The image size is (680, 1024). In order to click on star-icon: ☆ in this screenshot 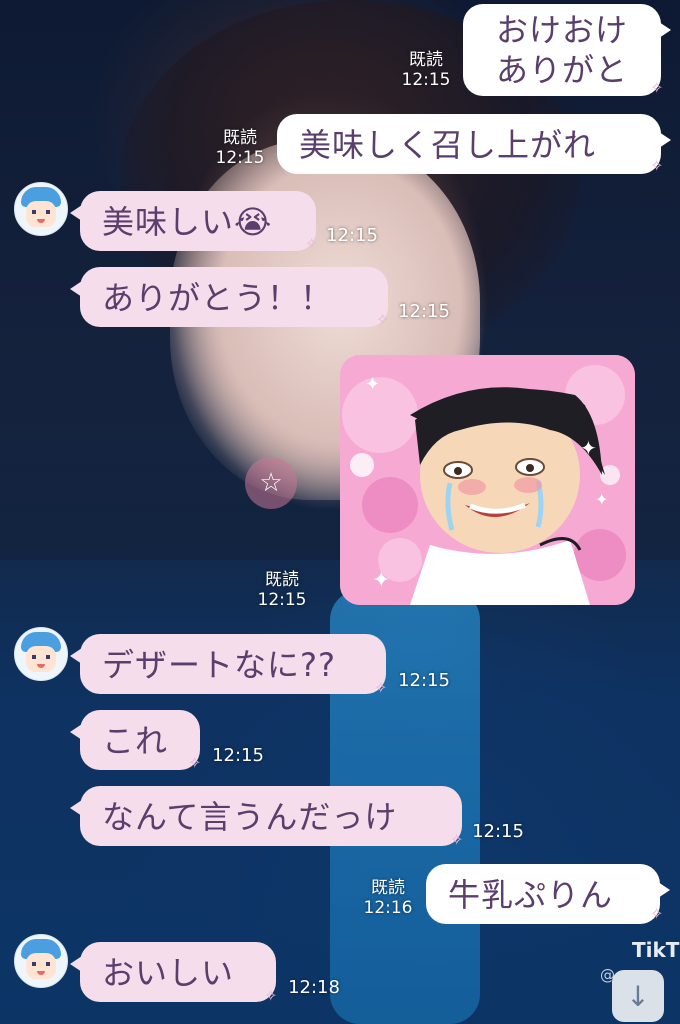, I will do `click(271, 483)`.